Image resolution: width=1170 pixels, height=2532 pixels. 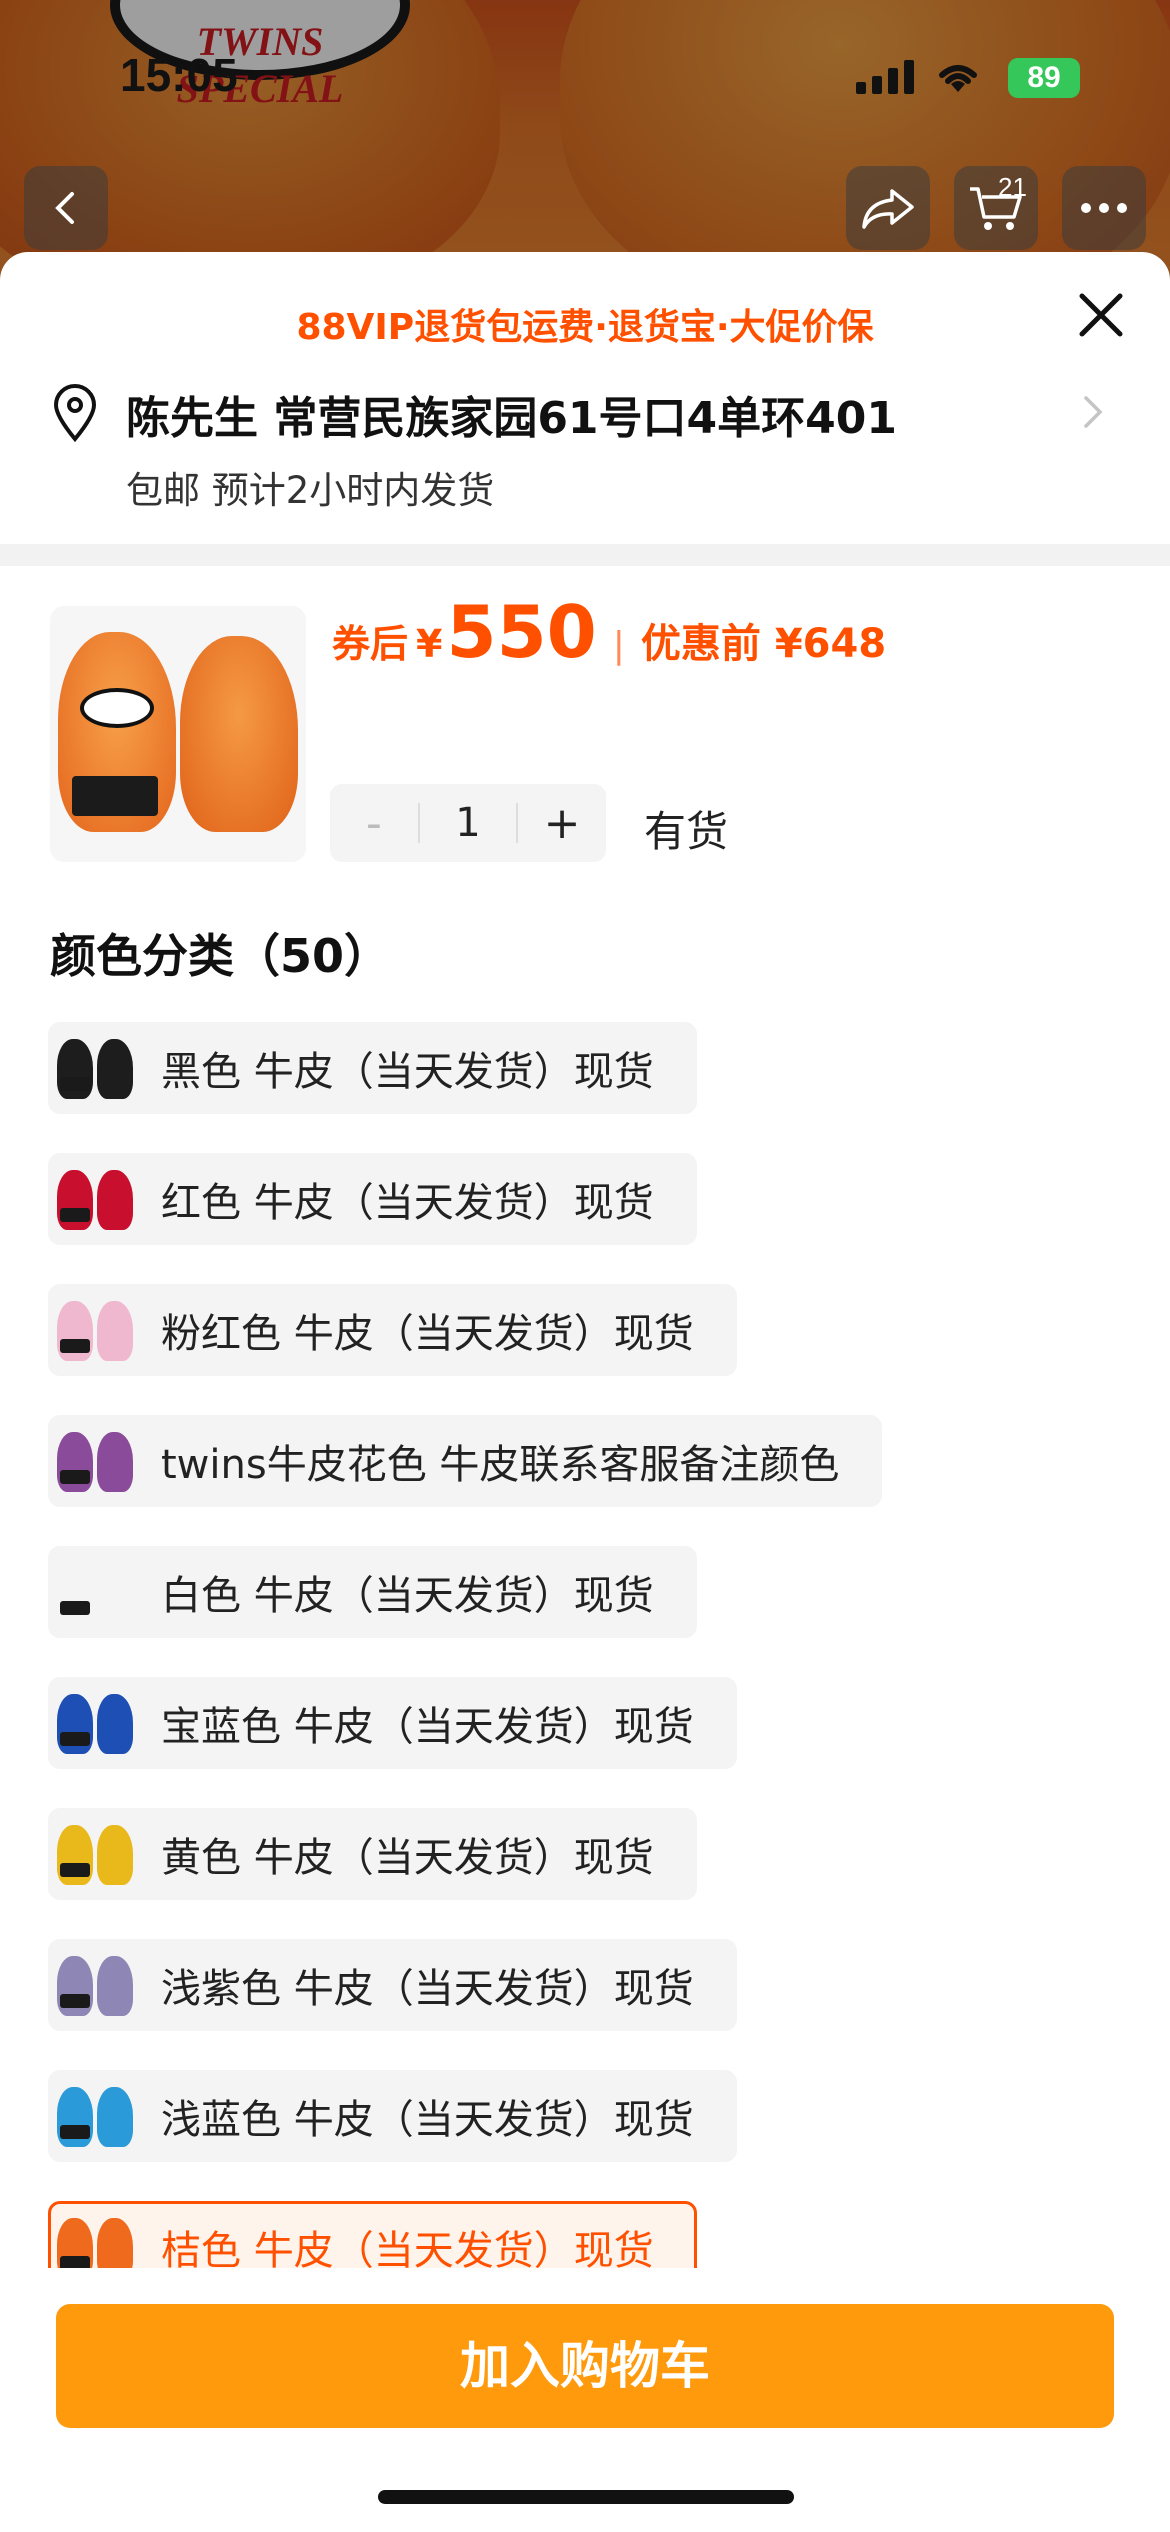 I want to click on status-time: 15:05, so click(x=179, y=75).